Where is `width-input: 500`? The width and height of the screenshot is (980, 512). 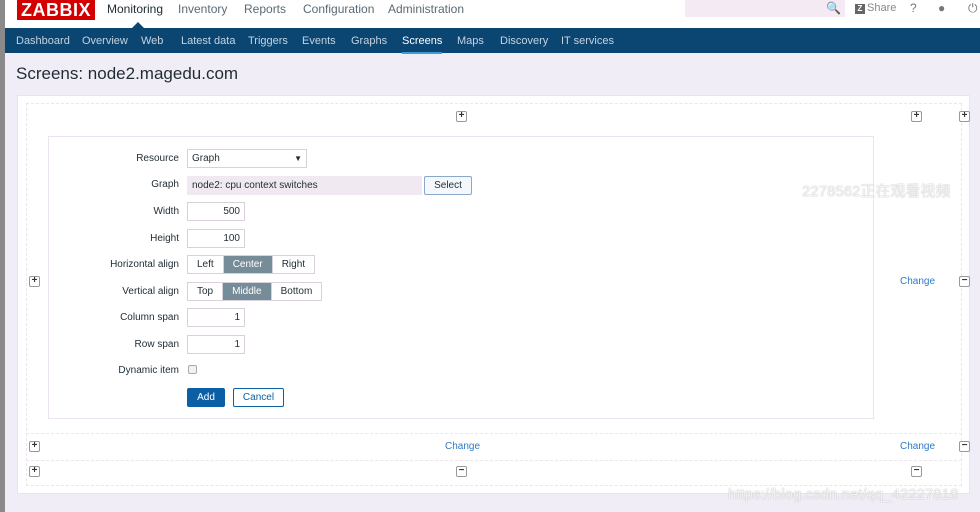 width-input: 500 is located at coordinates (216, 211).